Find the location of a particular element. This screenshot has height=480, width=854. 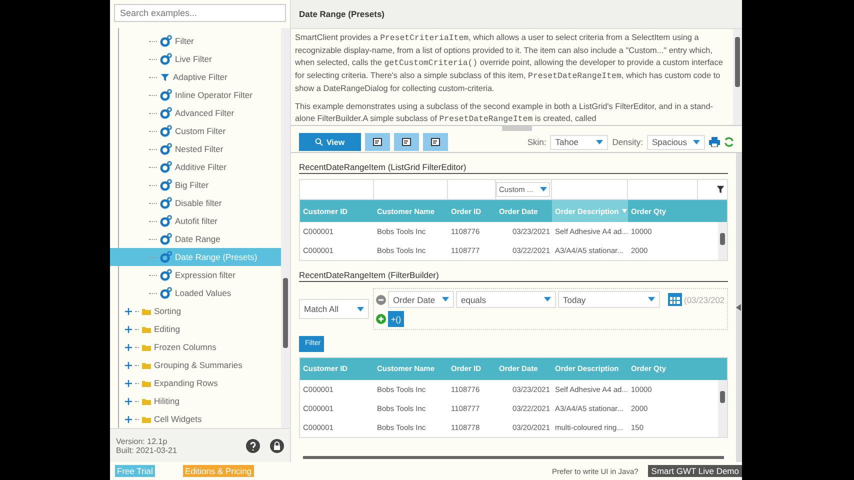

example-title: Date Range (Presets) is located at coordinates (516, 14).